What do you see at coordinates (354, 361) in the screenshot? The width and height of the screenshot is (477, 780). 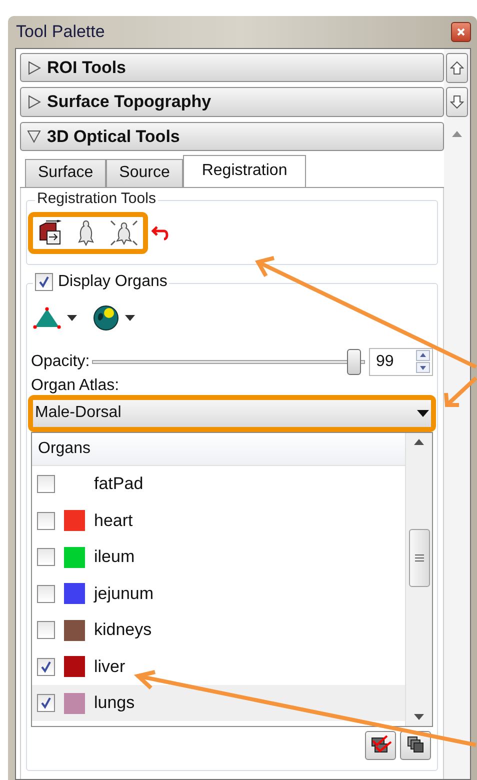 I see `slider-thumb` at bounding box center [354, 361].